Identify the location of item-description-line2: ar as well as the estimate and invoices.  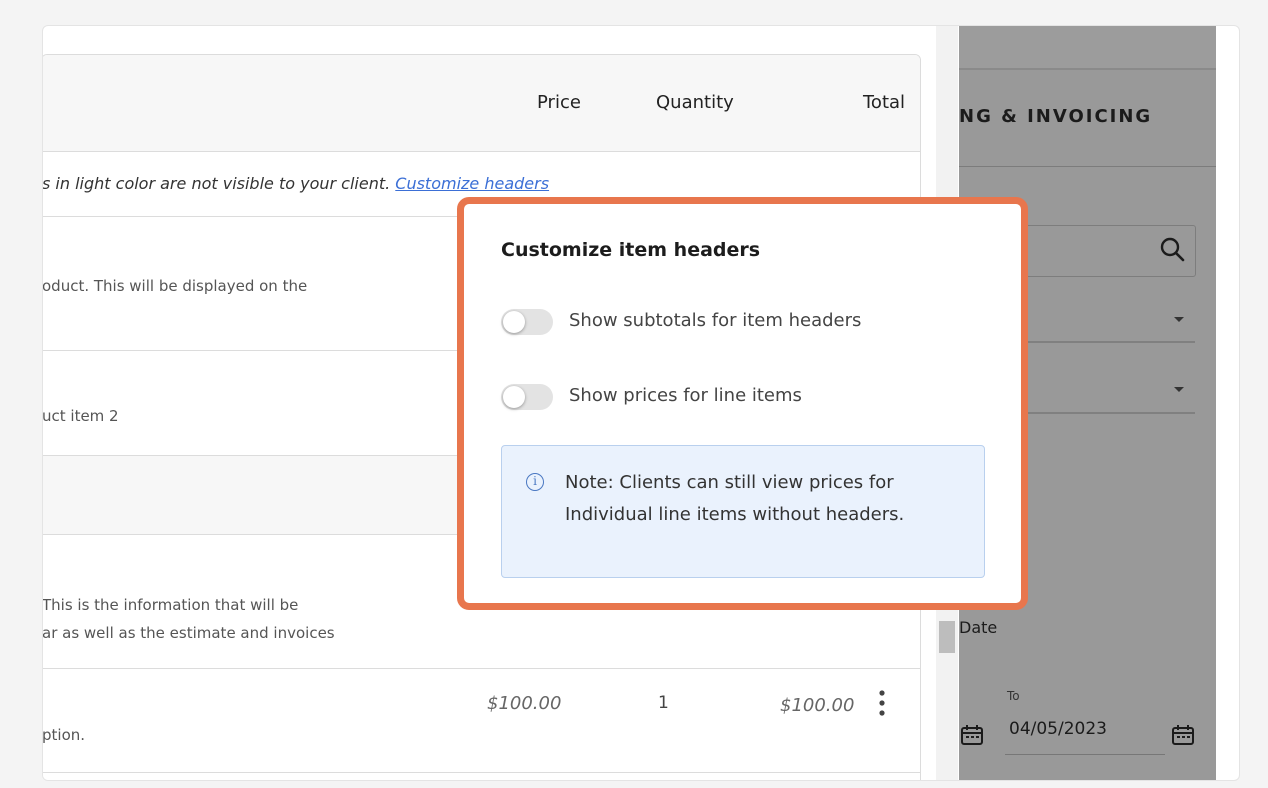
(188, 633).